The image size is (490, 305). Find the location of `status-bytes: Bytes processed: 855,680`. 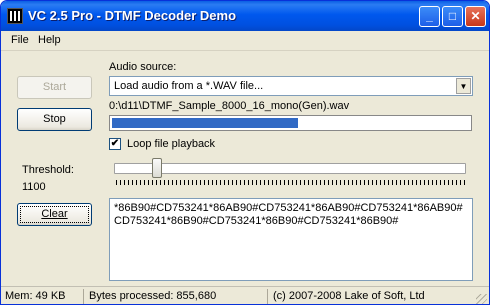

status-bytes: Bytes processed: 855,680 is located at coordinates (153, 296).